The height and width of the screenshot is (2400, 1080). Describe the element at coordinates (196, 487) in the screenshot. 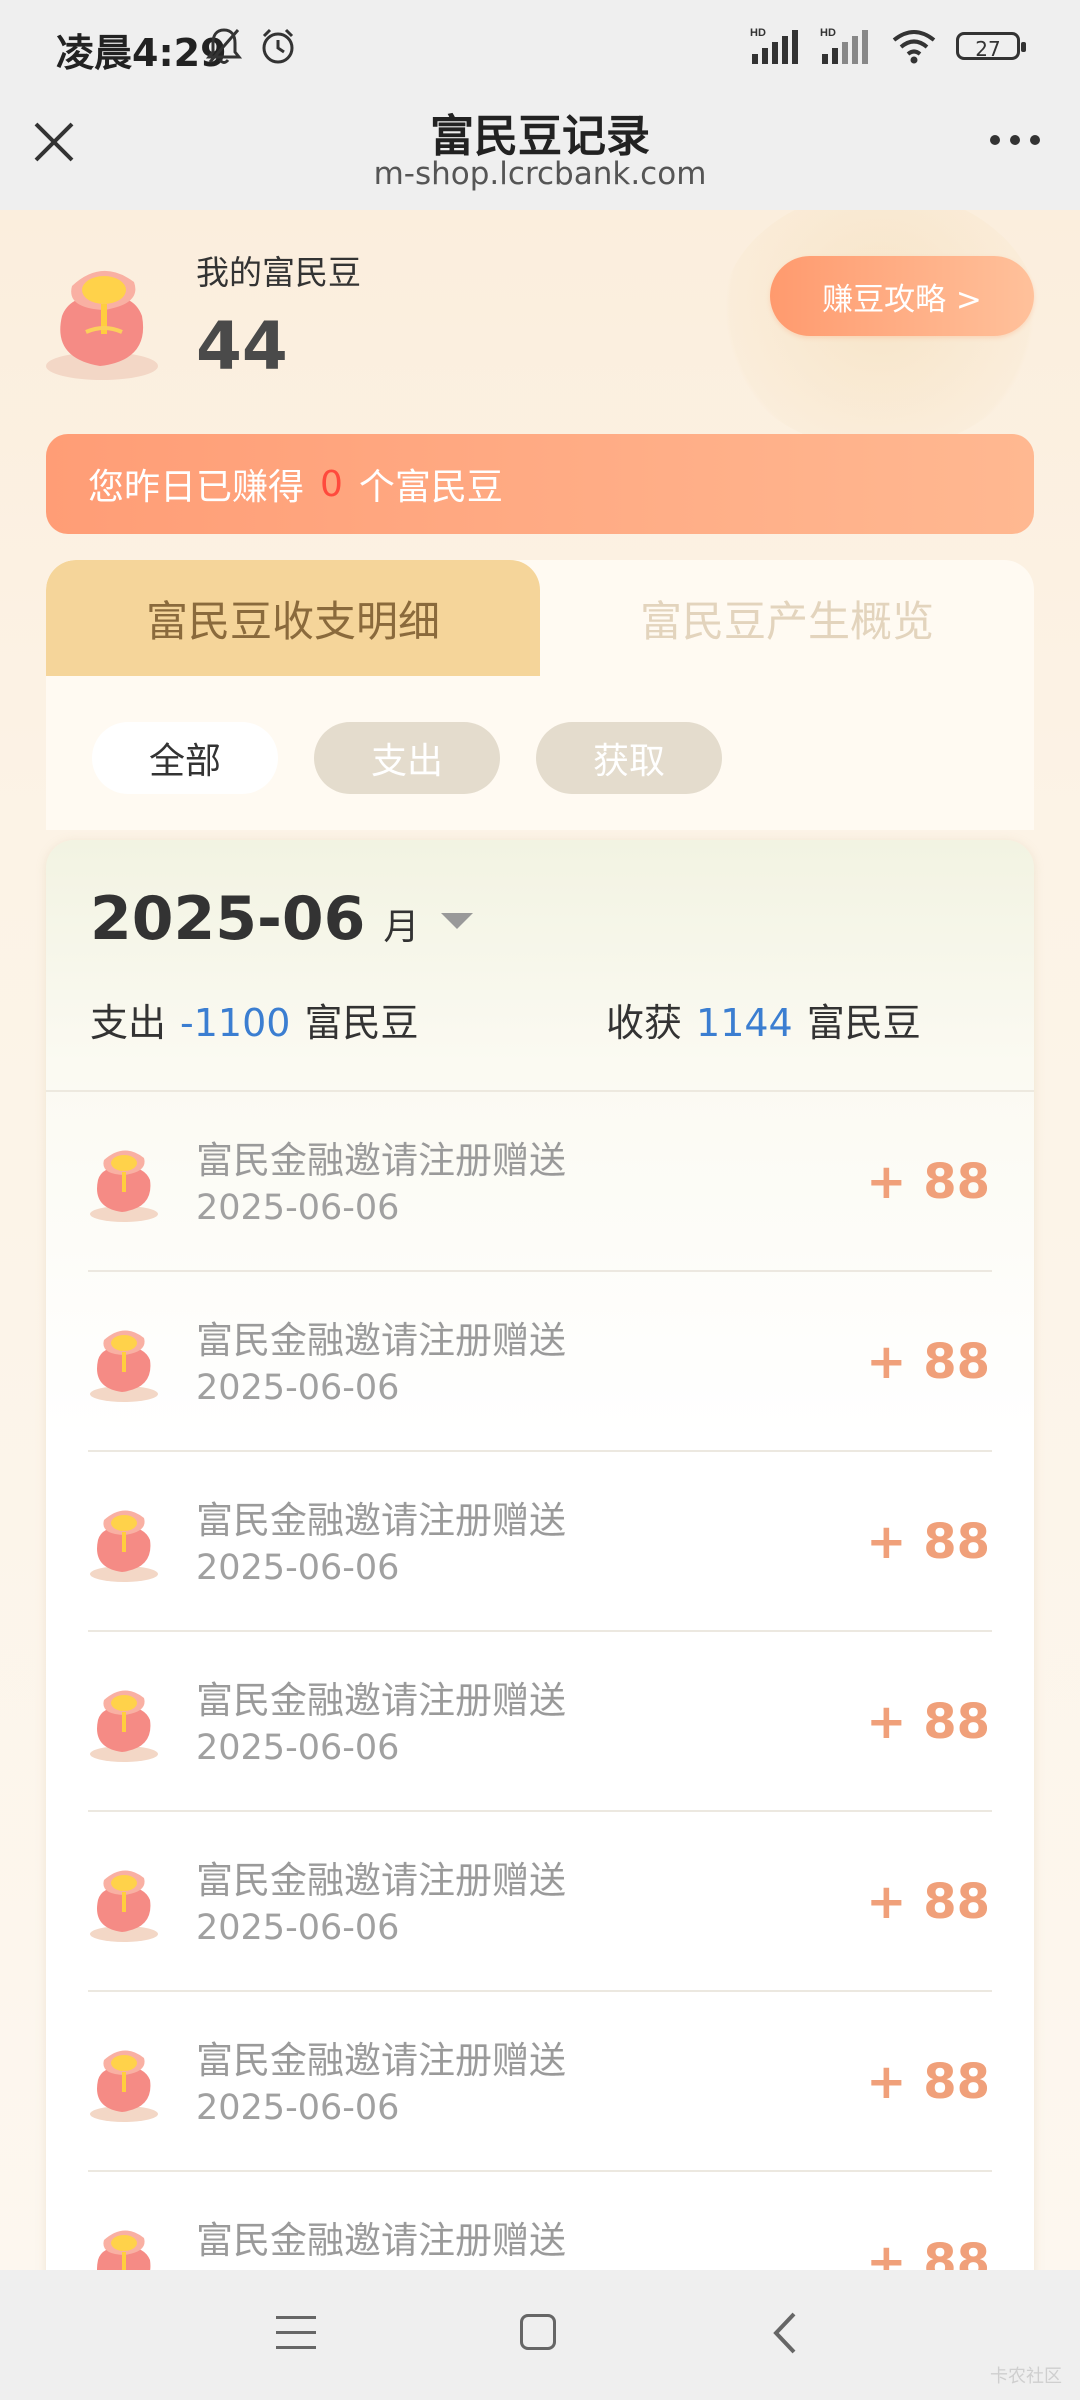

I see `yesterday-prefix: 您昨日已赚得` at that location.